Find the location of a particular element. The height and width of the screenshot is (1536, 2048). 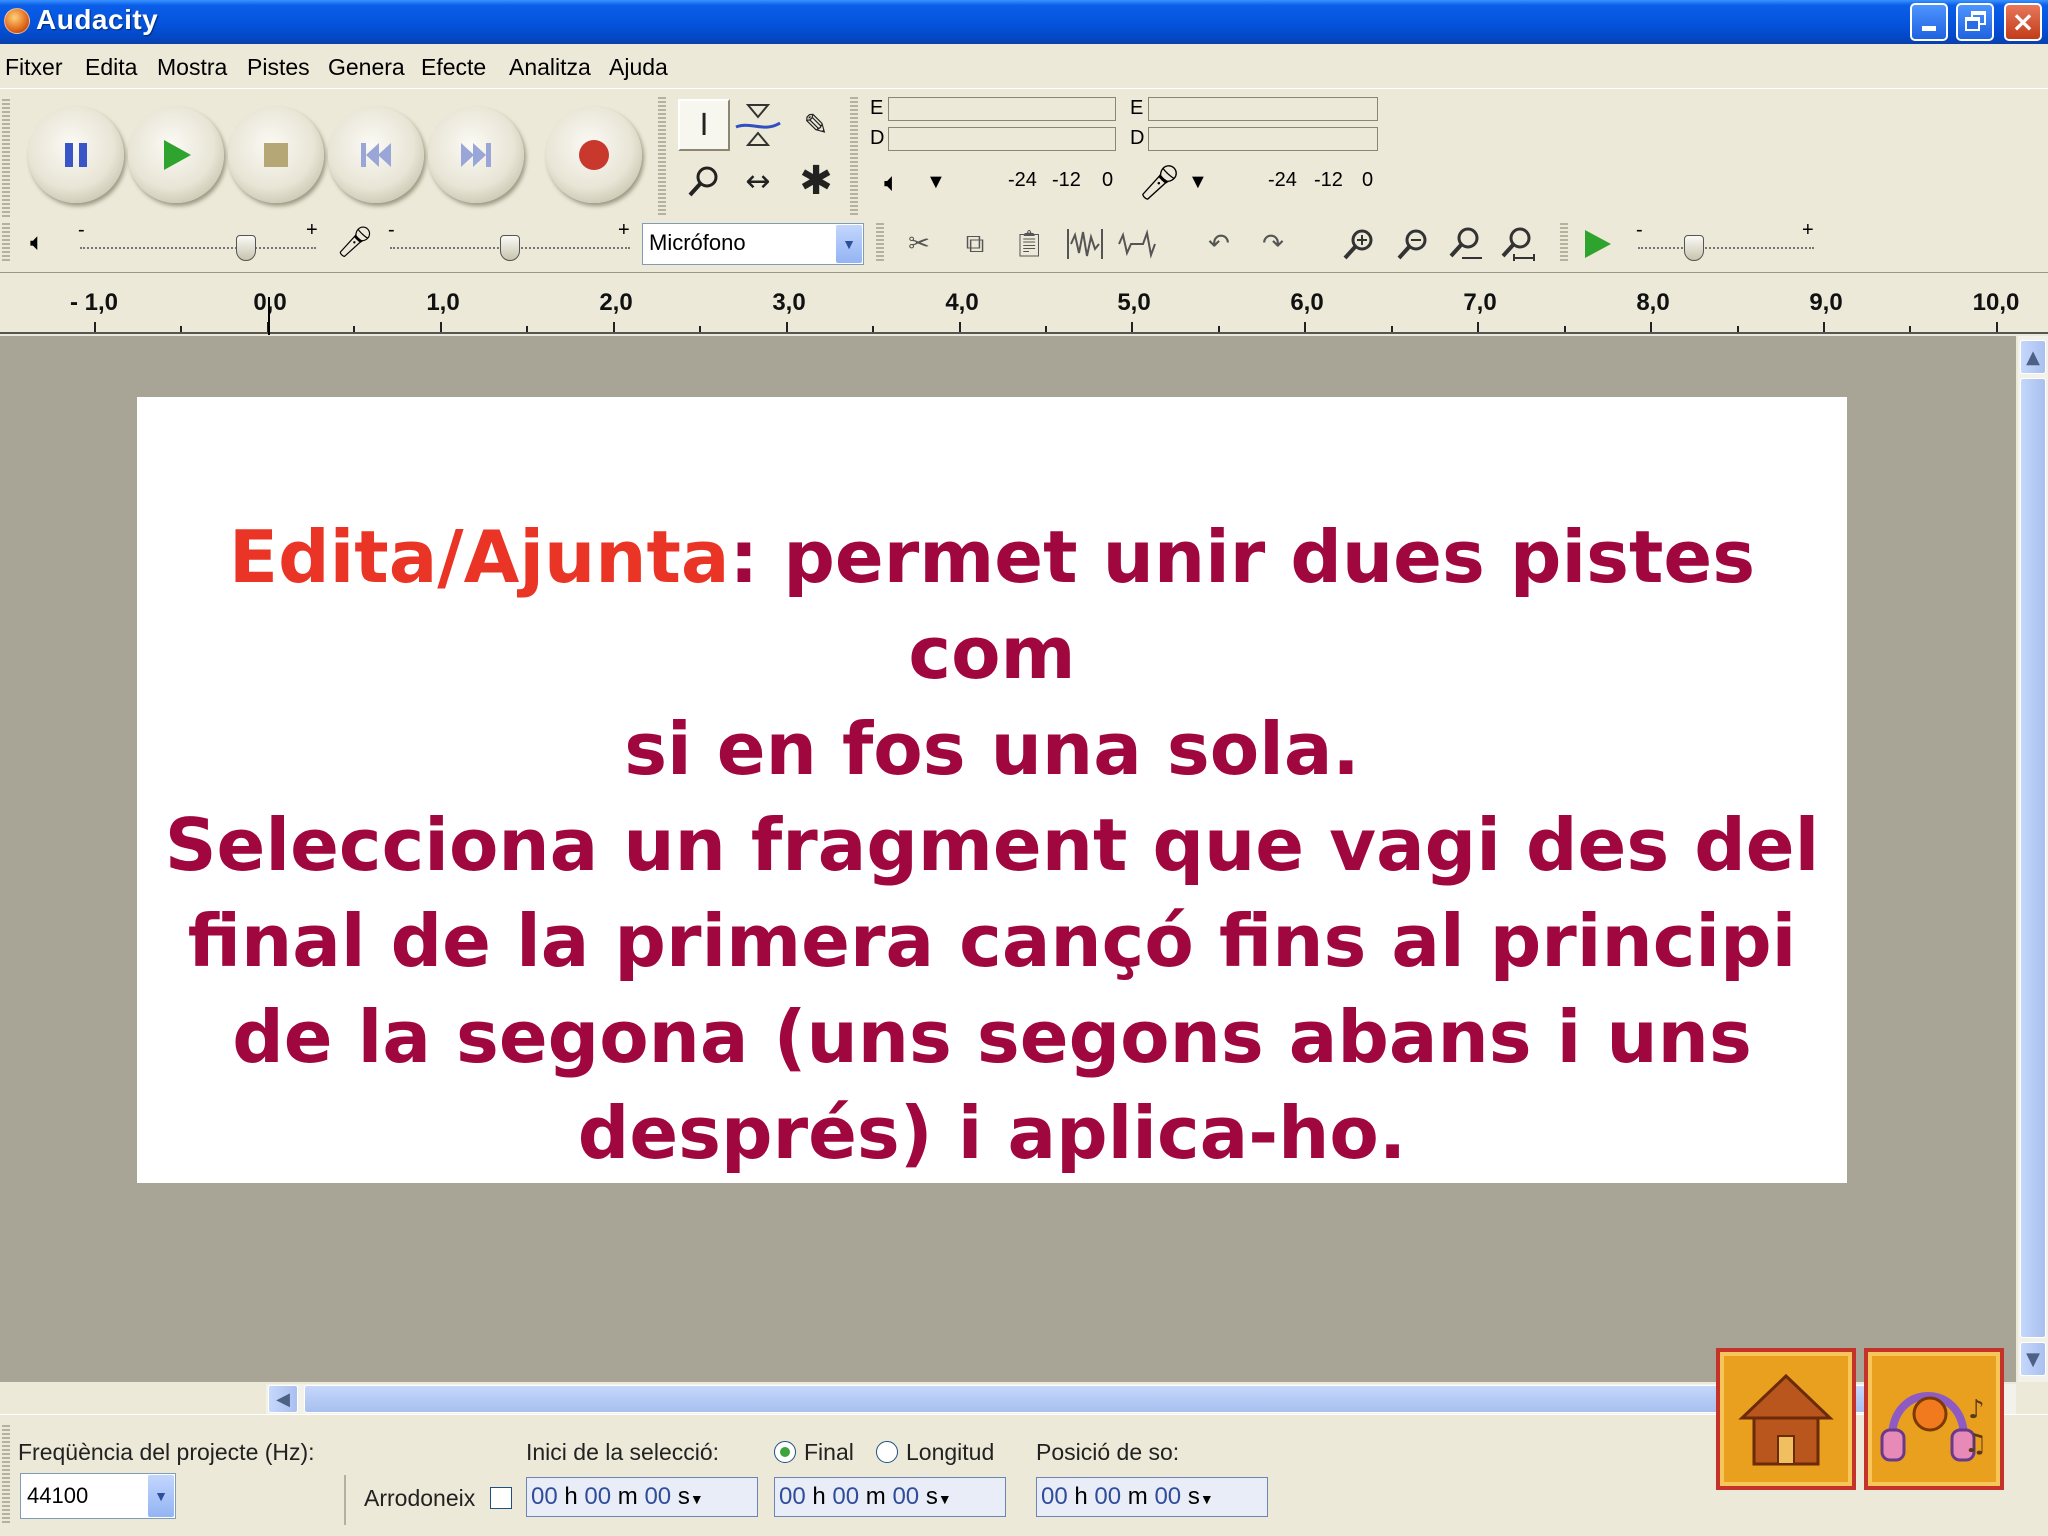

home-button is located at coordinates (1786, 1419).